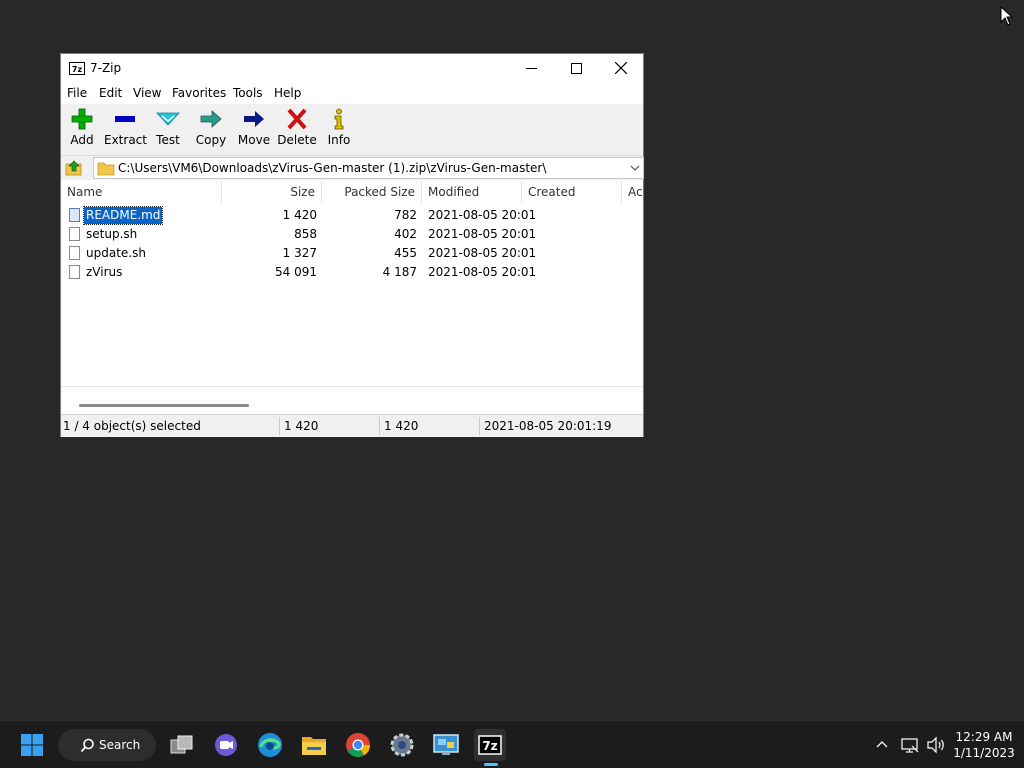 The height and width of the screenshot is (768, 1024). What do you see at coordinates (164, 405) in the screenshot?
I see `scrollbar-thumb` at bounding box center [164, 405].